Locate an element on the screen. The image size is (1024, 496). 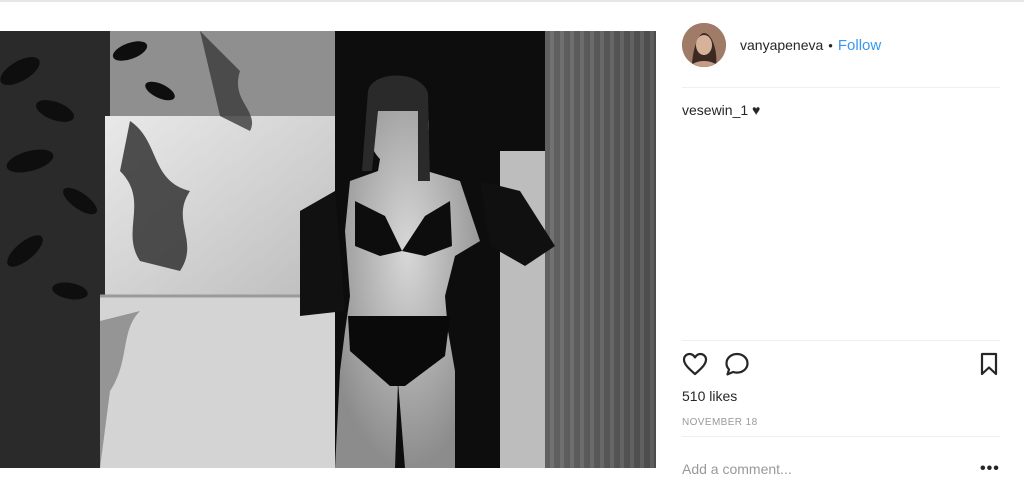
comment-icon is located at coordinates (737, 366).